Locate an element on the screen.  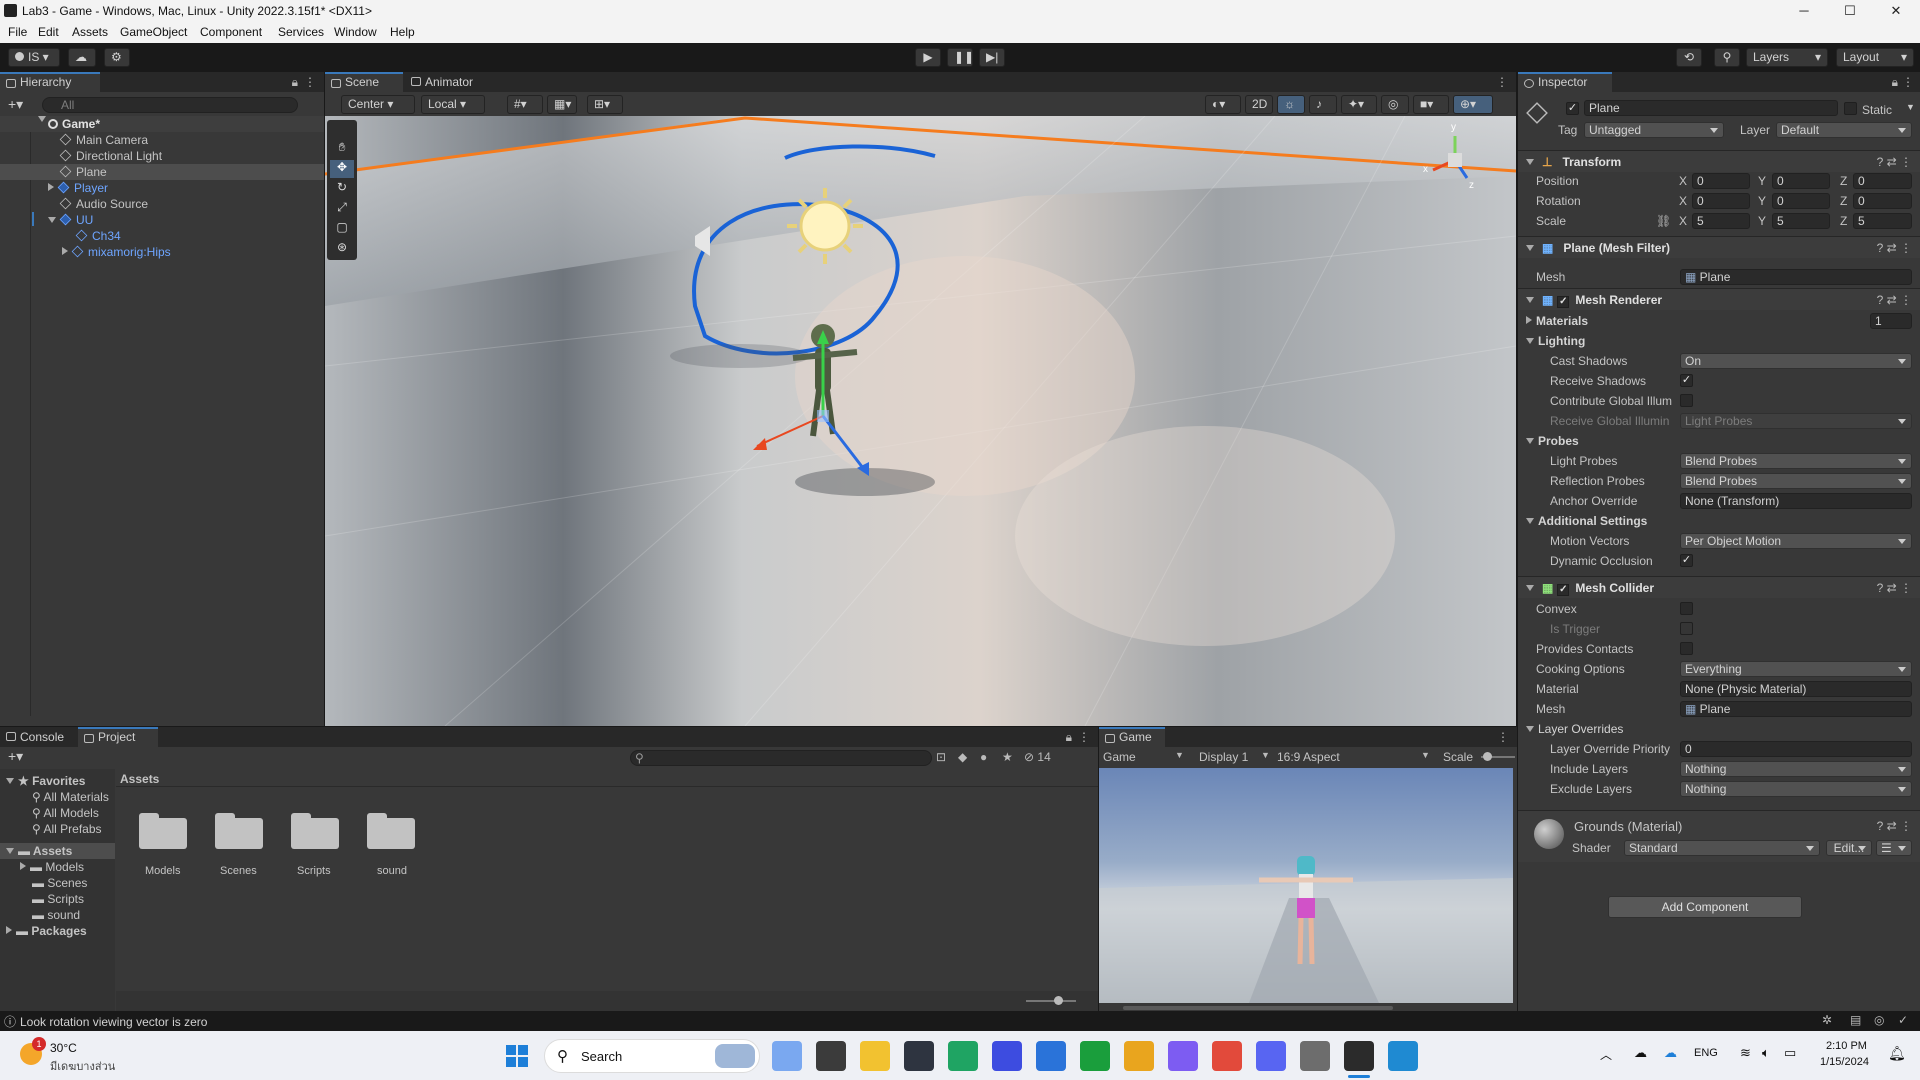
pivot-dropdown: Center ▾ is located at coordinates (378, 104).